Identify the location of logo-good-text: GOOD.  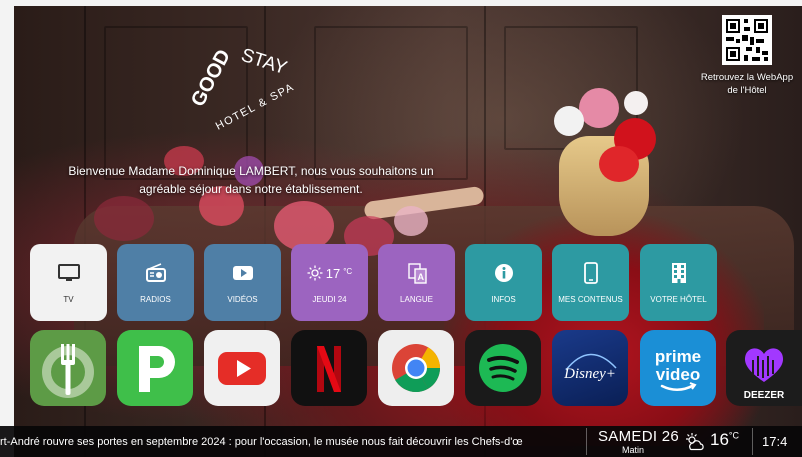
(211, 78).